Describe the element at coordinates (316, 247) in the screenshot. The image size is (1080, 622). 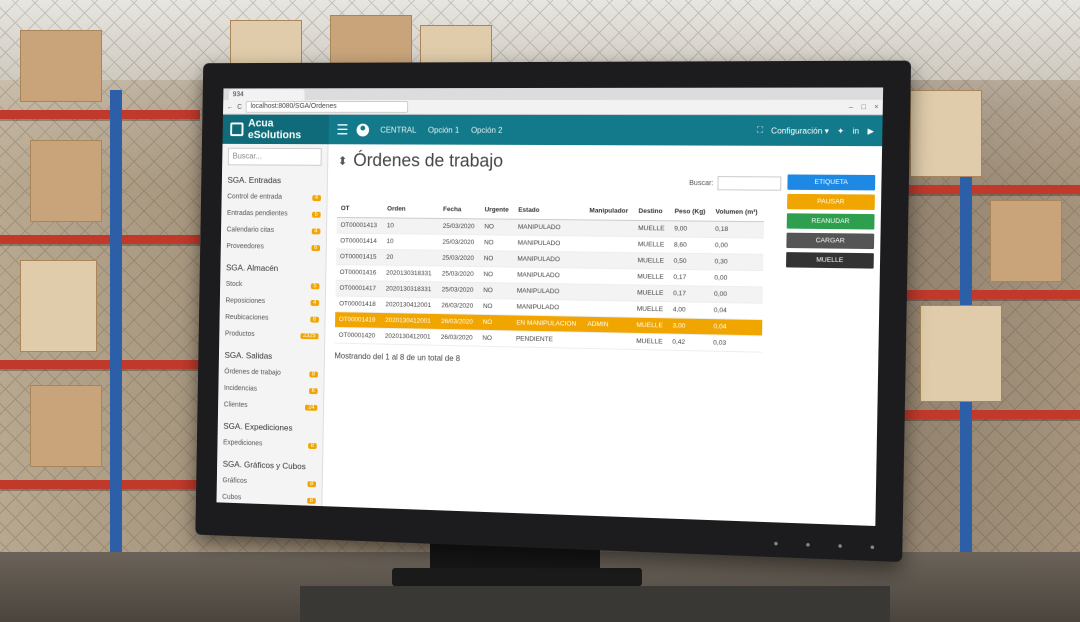
I see `count-badge: 6` at that location.